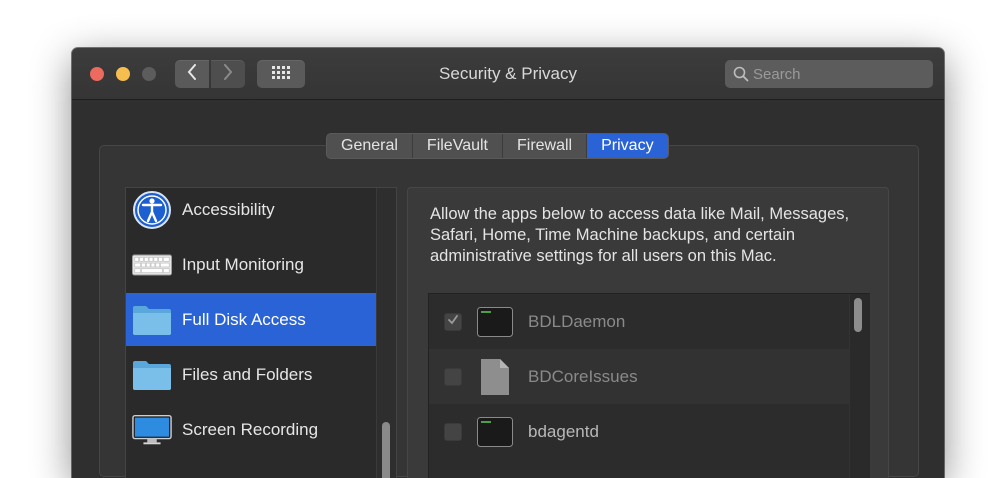 The width and height of the screenshot is (1000, 478). Describe the element at coordinates (639, 431) in the screenshot. I see `list-item: bdagentd` at that location.